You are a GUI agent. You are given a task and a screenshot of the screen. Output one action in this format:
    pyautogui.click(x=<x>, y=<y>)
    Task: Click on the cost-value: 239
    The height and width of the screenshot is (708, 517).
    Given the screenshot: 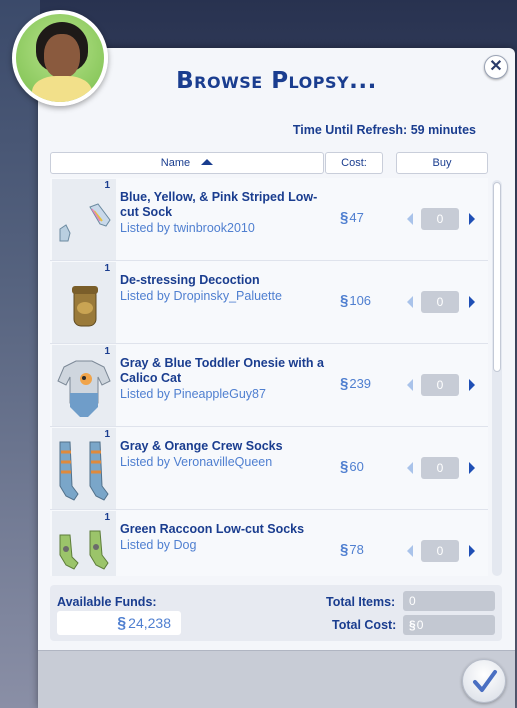 What is the action you would take?
    pyautogui.click(x=360, y=383)
    